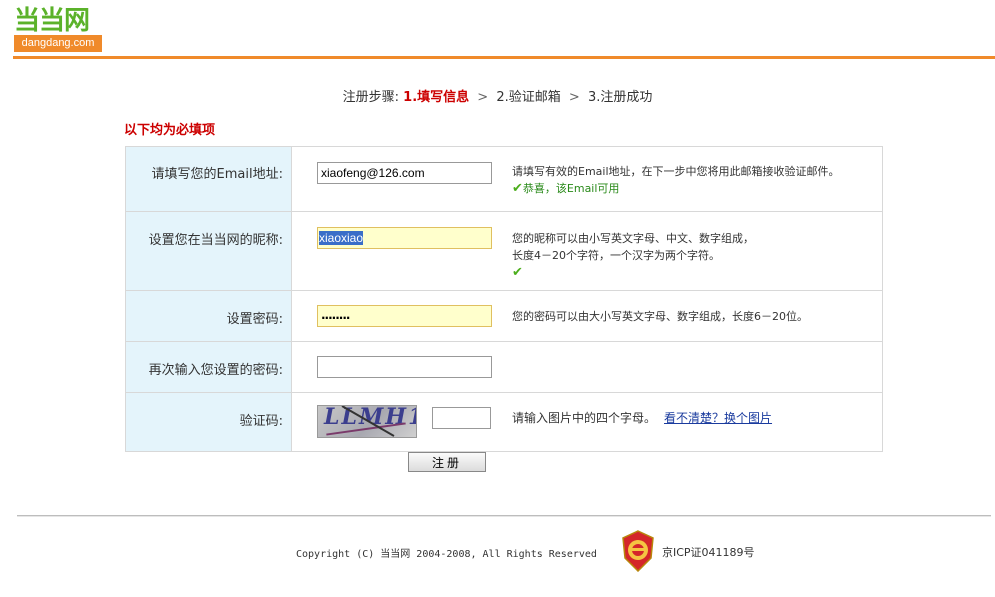 This screenshot has height=597, width=995. Describe the element at coordinates (209, 179) in the screenshot. I see `email-label: 请填写您的Email地址:` at that location.